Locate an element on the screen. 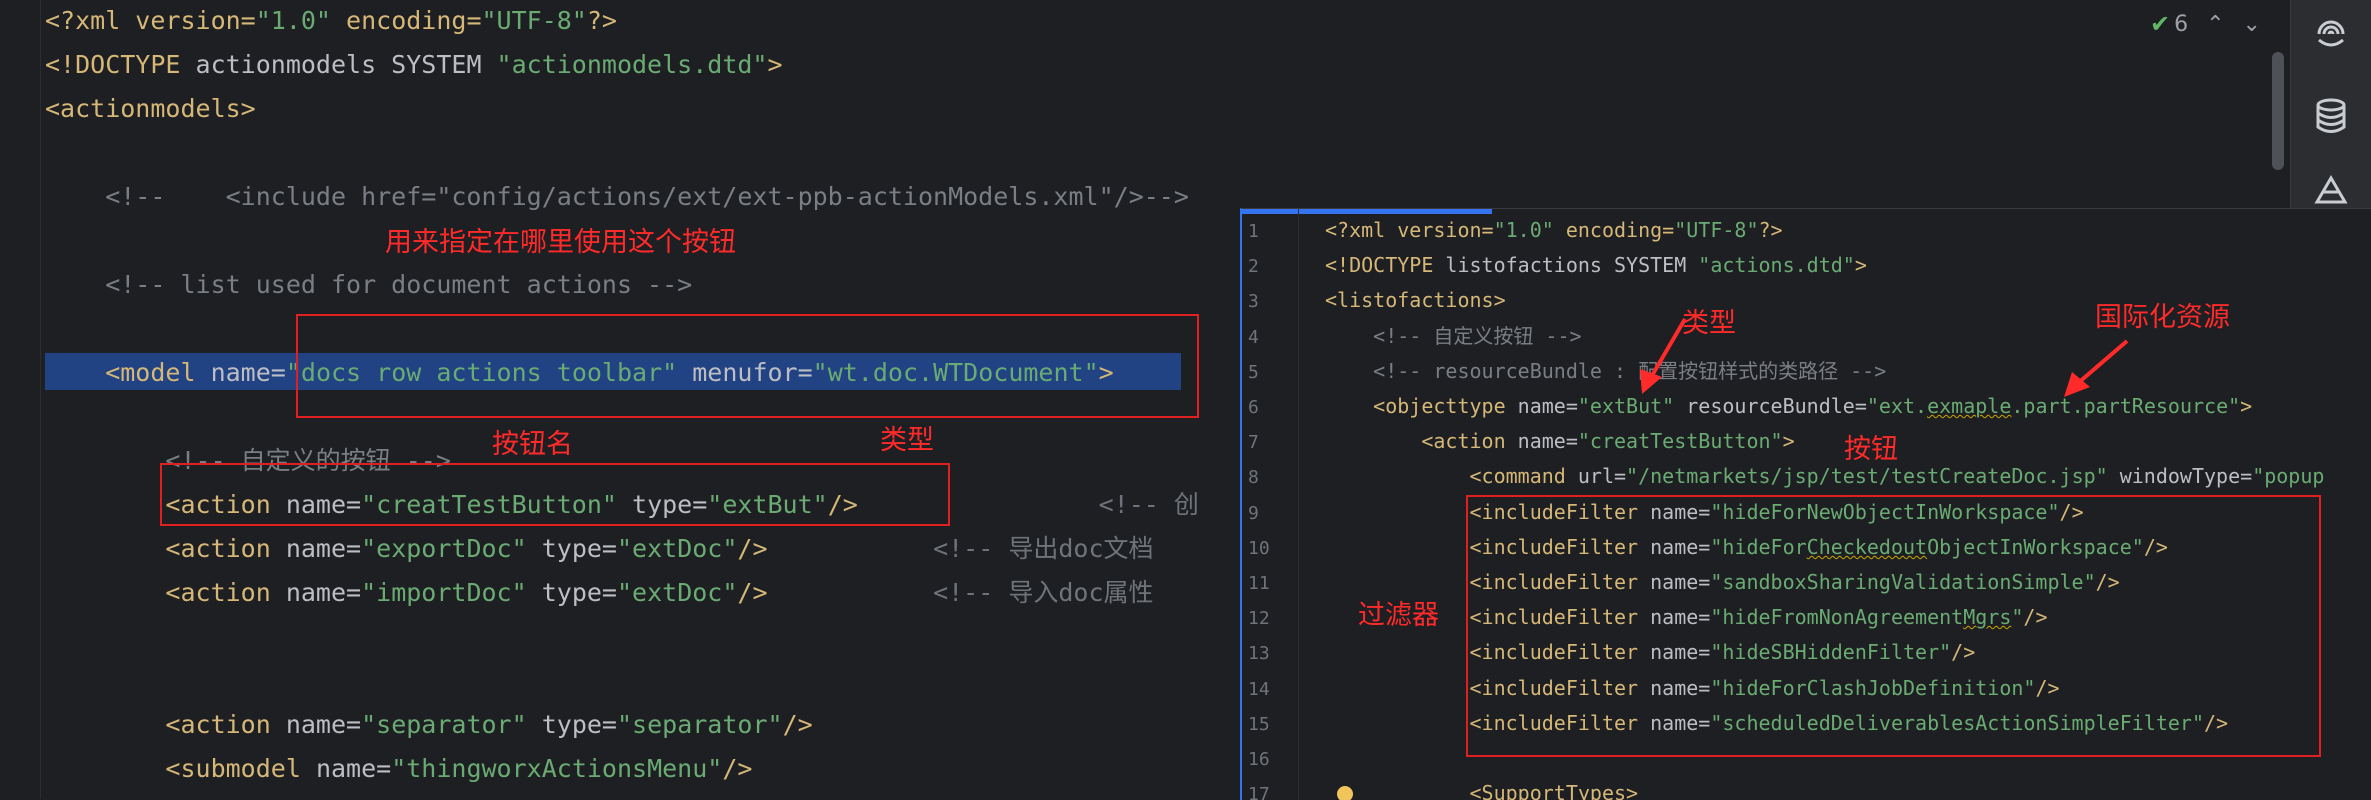 This screenshot has width=2371, height=800. annotation-arrows is located at coordinates (1884, 357).